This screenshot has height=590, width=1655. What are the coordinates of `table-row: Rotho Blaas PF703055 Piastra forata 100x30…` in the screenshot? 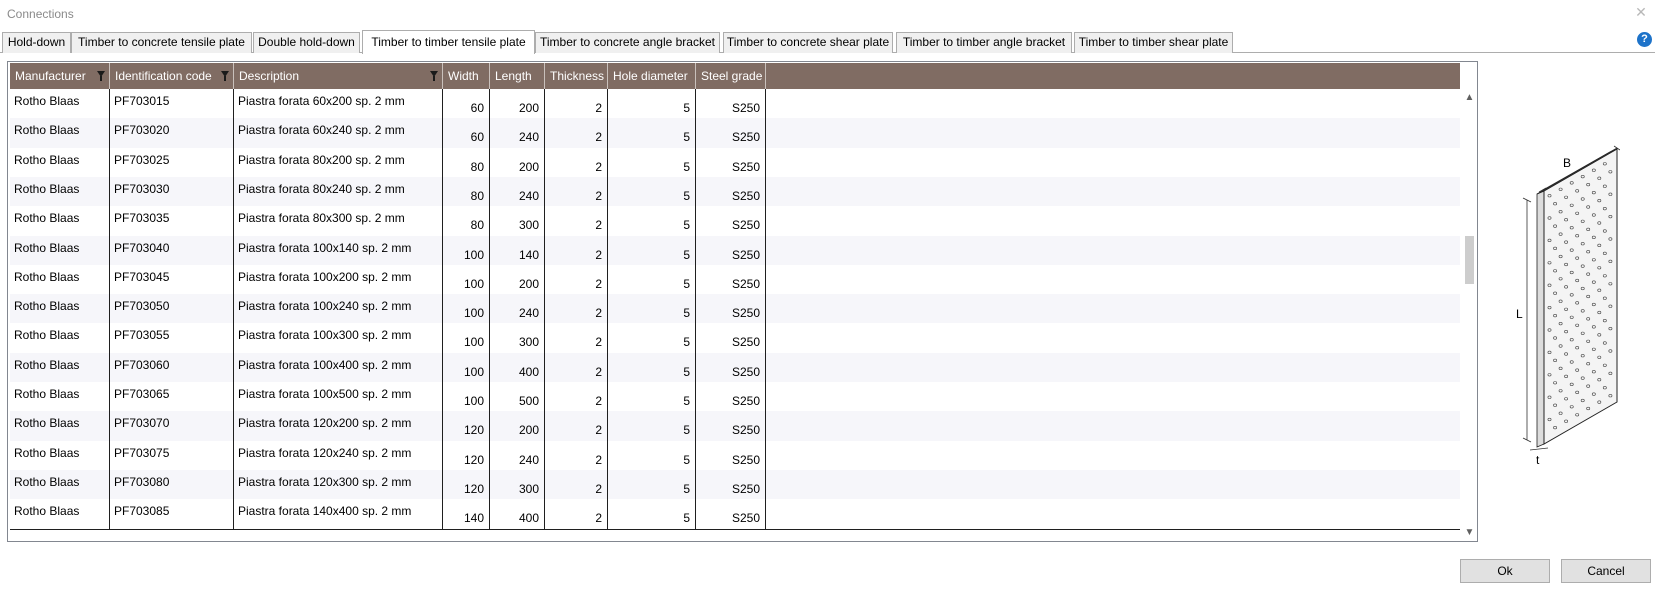 It's located at (735, 339).